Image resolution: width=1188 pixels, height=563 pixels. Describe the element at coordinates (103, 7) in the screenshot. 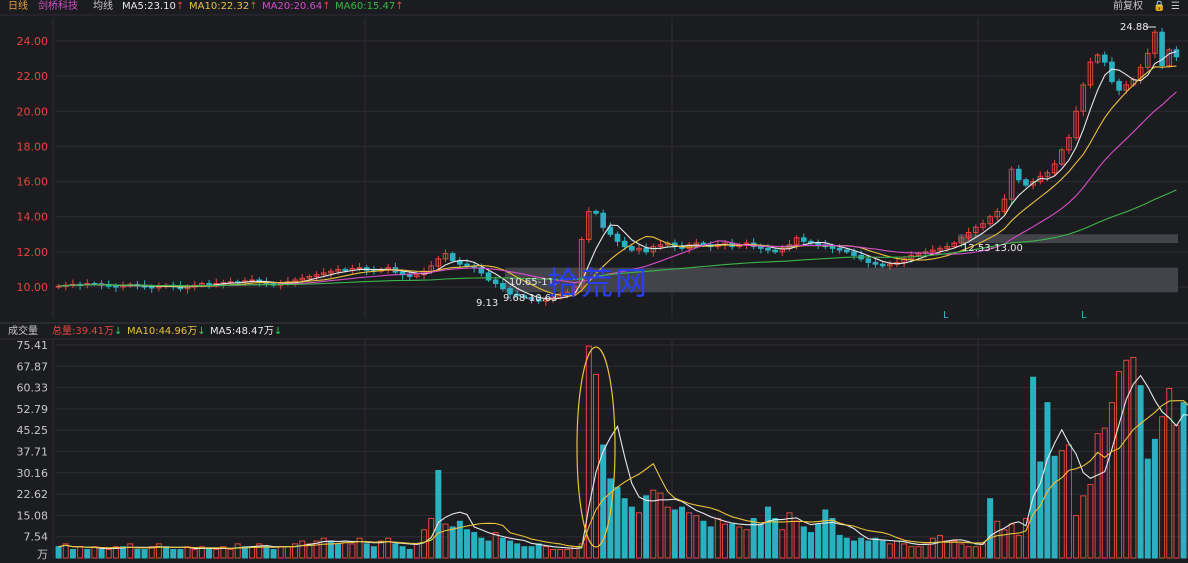

I see `indicator-label: 均线` at that location.